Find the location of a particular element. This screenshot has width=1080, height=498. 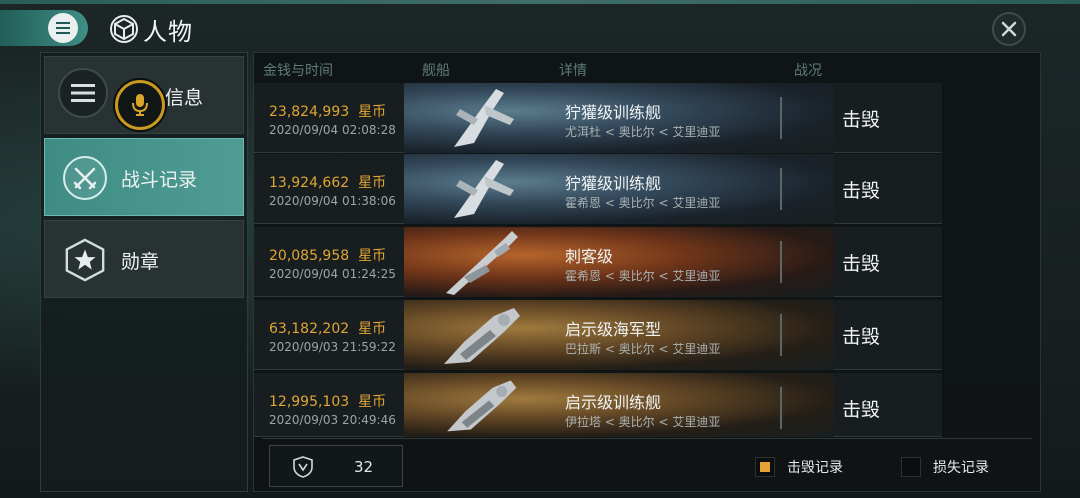

amount-text: 23,824,993 星币 is located at coordinates (328, 112).